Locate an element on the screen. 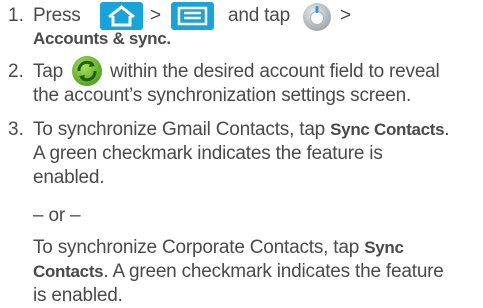 The width and height of the screenshot is (483, 308). tap-label: Tap is located at coordinates (48, 71).